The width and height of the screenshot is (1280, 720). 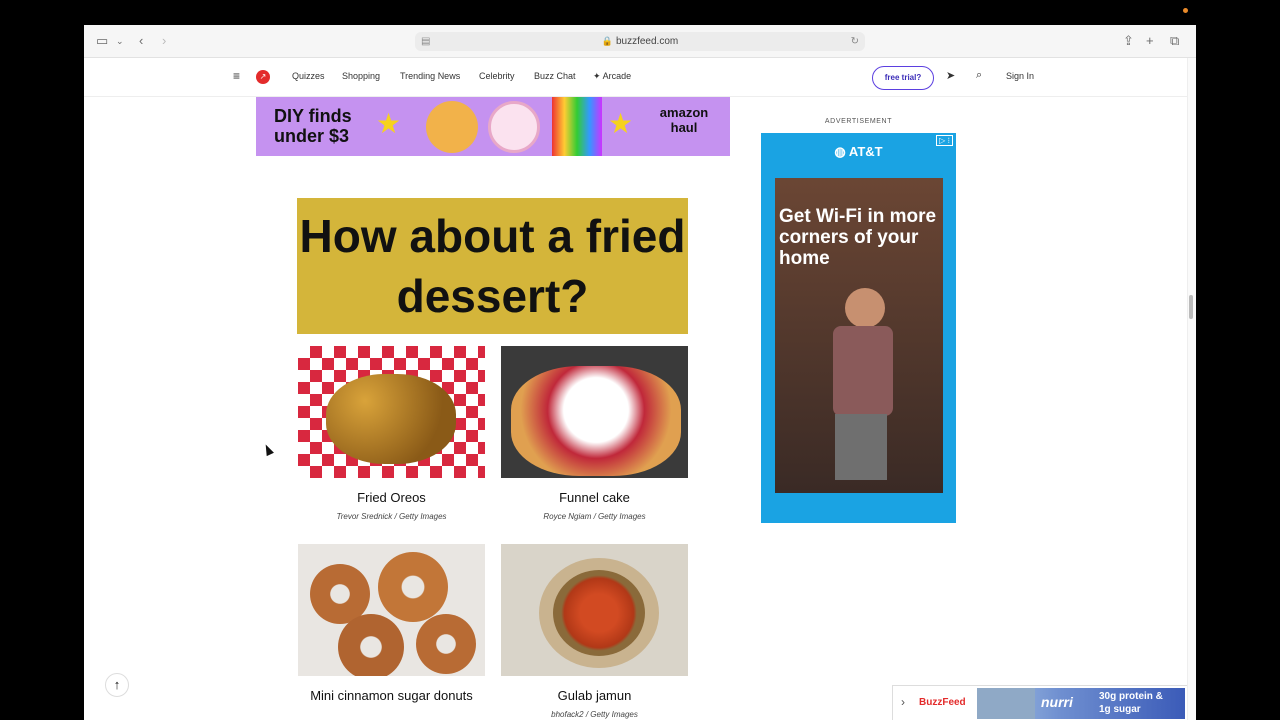 What do you see at coordinates (1191, 307) in the screenshot?
I see `scrollbar-thumb` at bounding box center [1191, 307].